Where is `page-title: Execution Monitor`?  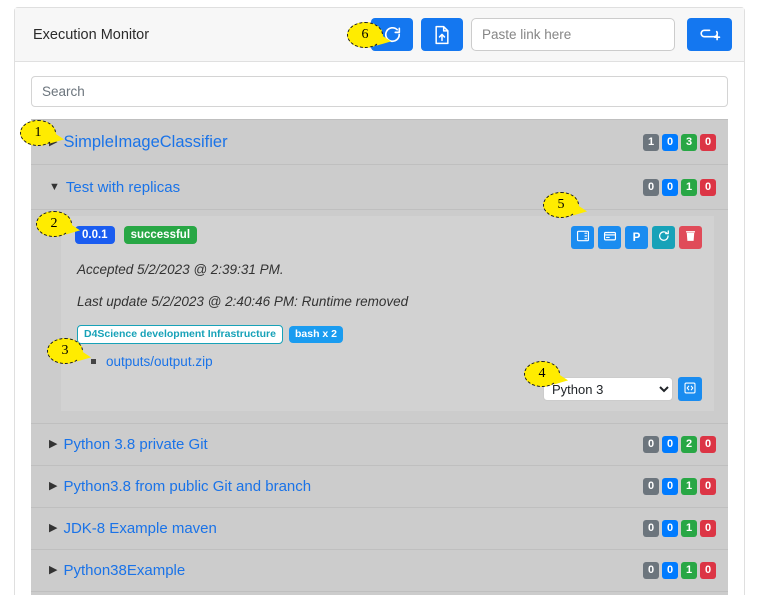 page-title: Execution Monitor is located at coordinates (91, 34).